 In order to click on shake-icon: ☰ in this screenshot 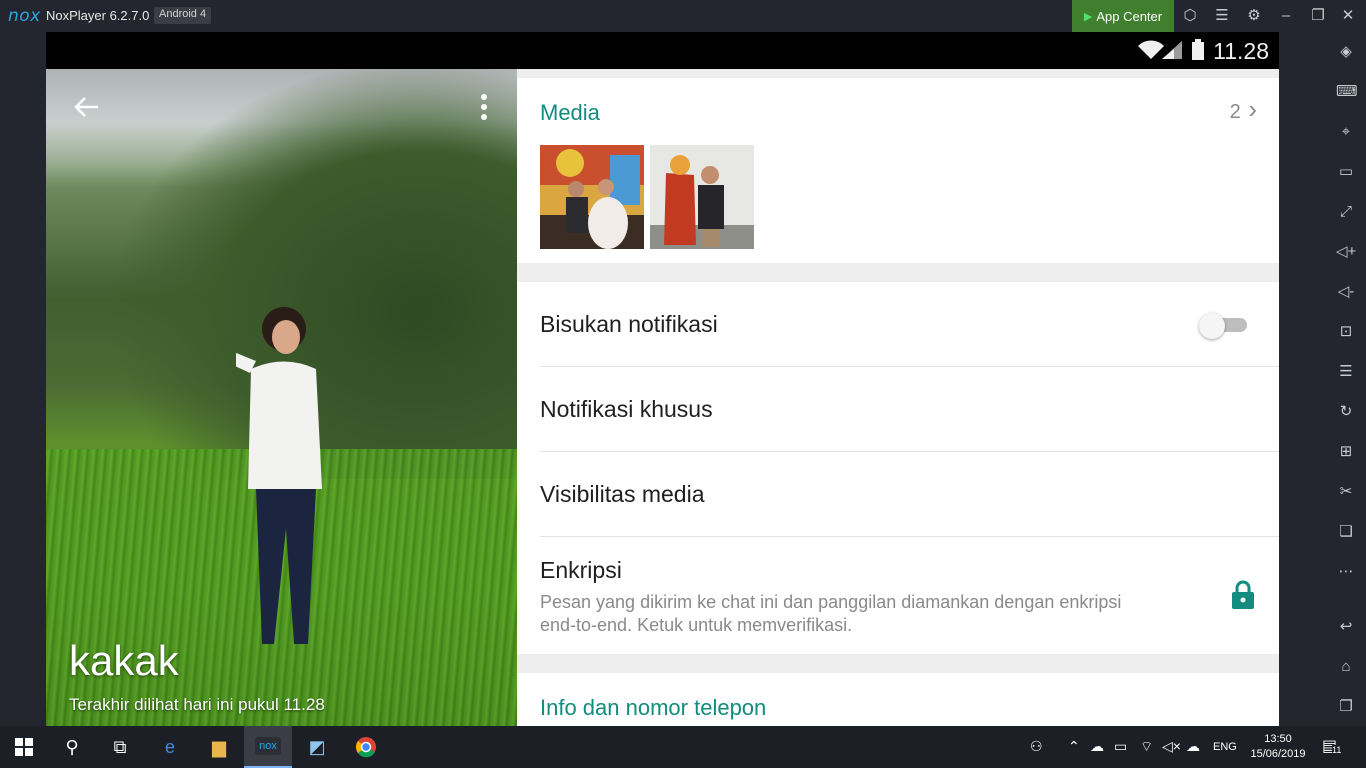, I will do `click(1346, 372)`.